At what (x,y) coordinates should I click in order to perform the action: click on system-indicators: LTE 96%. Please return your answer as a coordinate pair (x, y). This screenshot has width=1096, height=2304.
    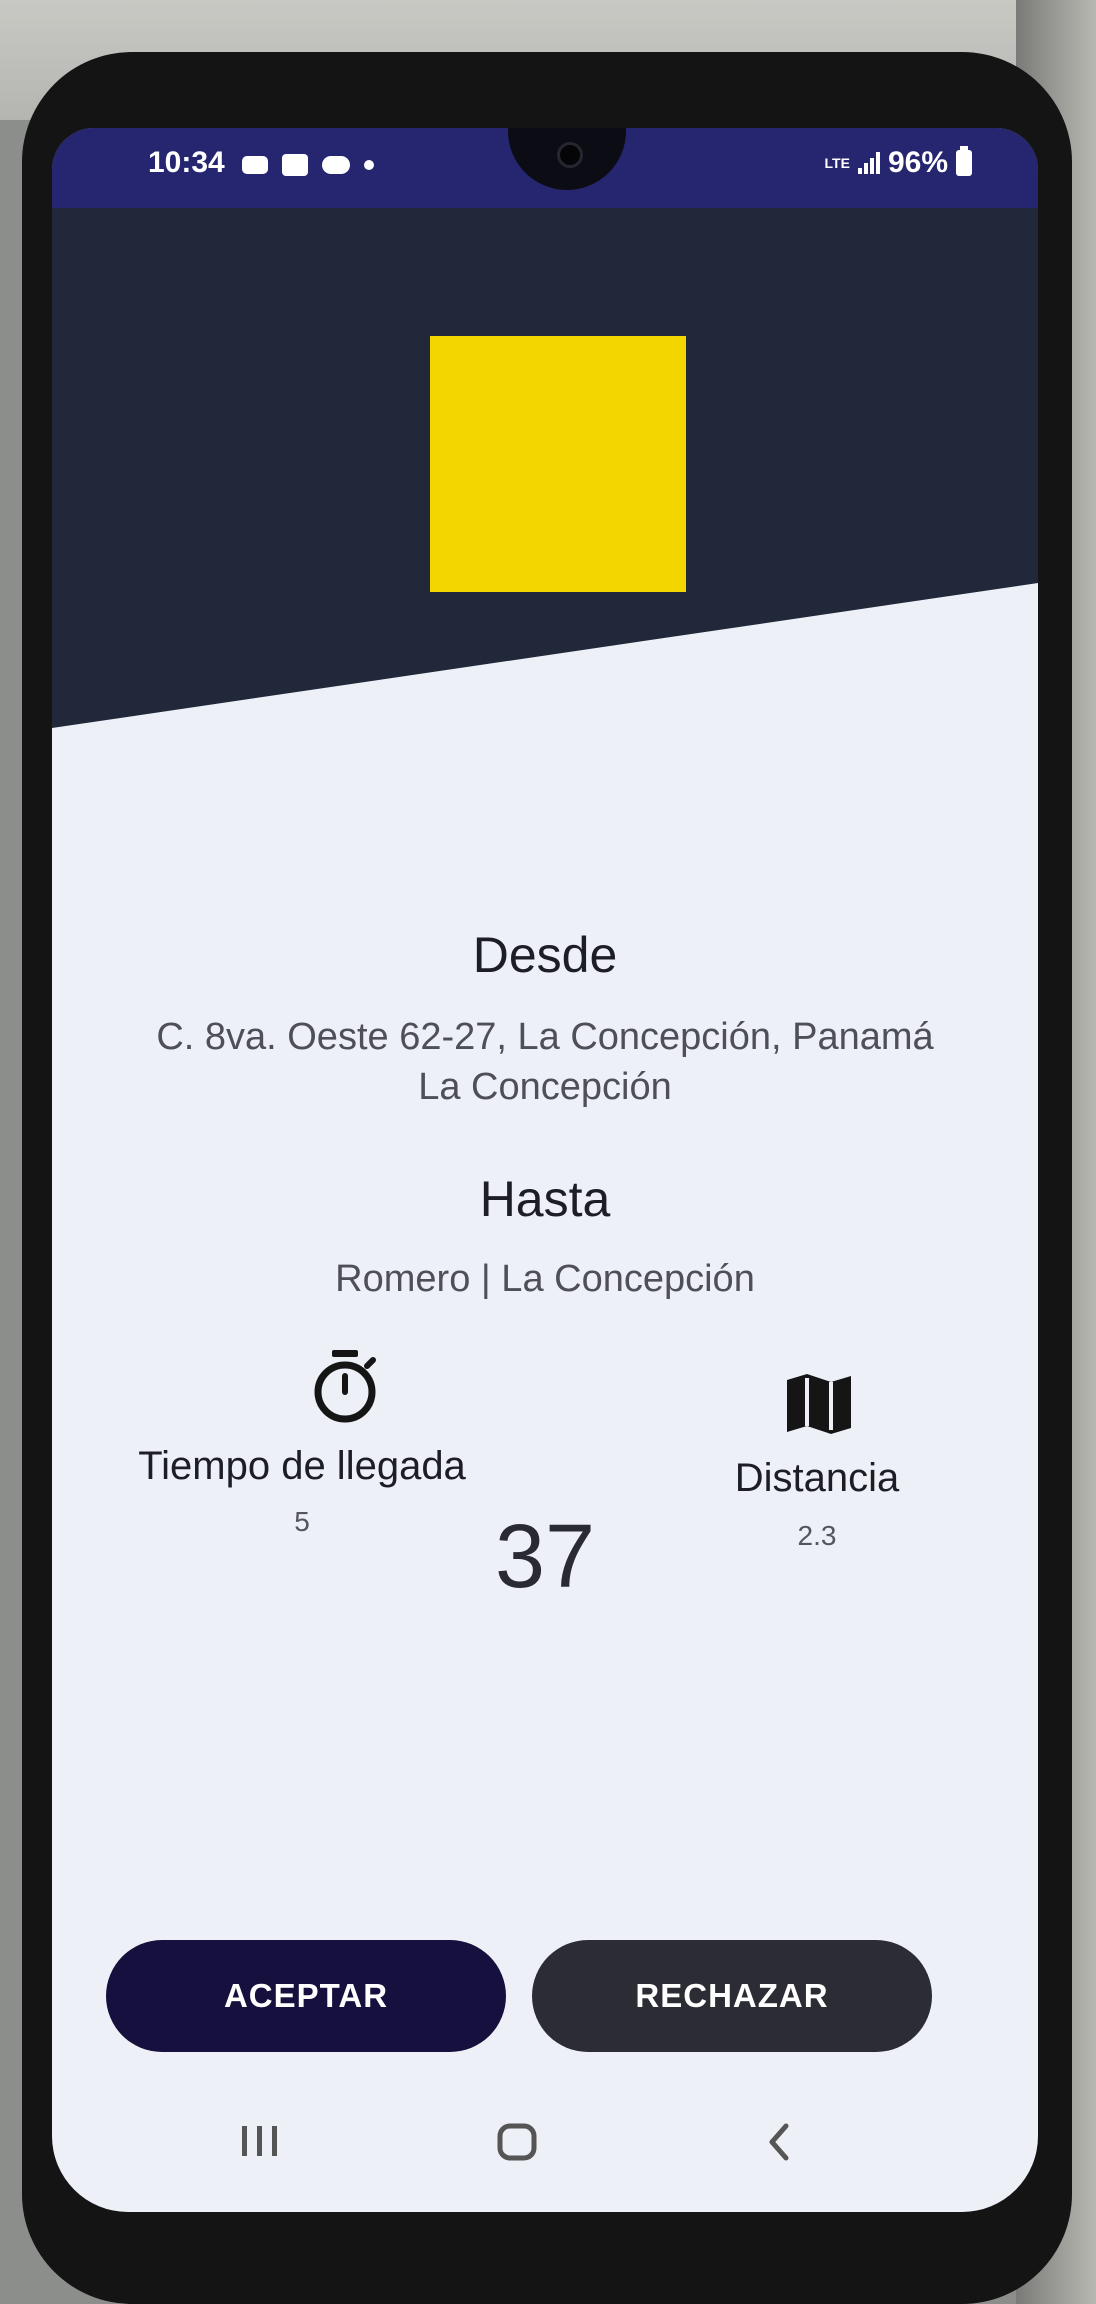
    Looking at the image, I should click on (898, 163).